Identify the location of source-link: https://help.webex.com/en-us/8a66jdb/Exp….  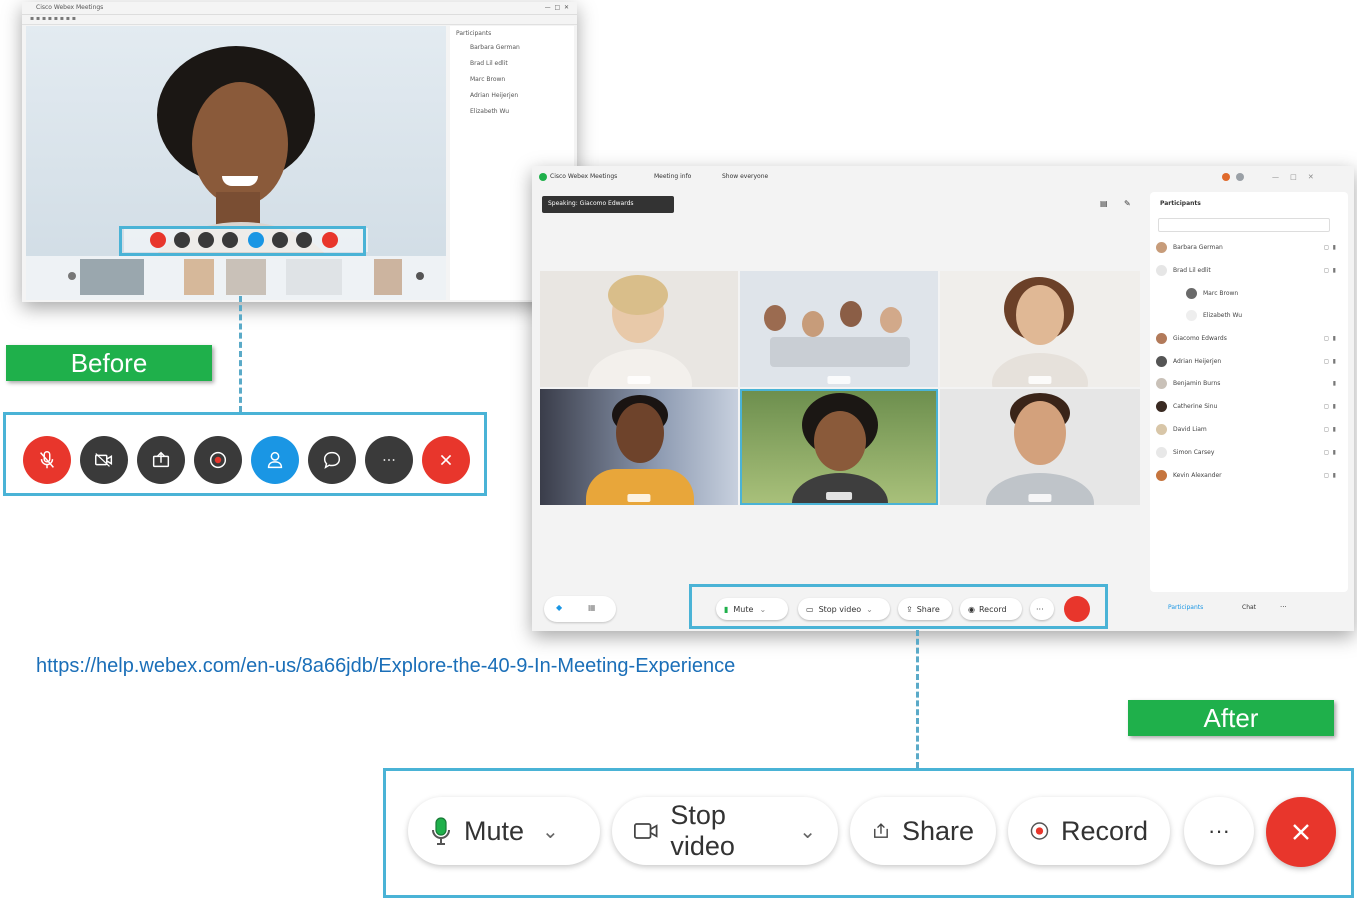
(385, 666).